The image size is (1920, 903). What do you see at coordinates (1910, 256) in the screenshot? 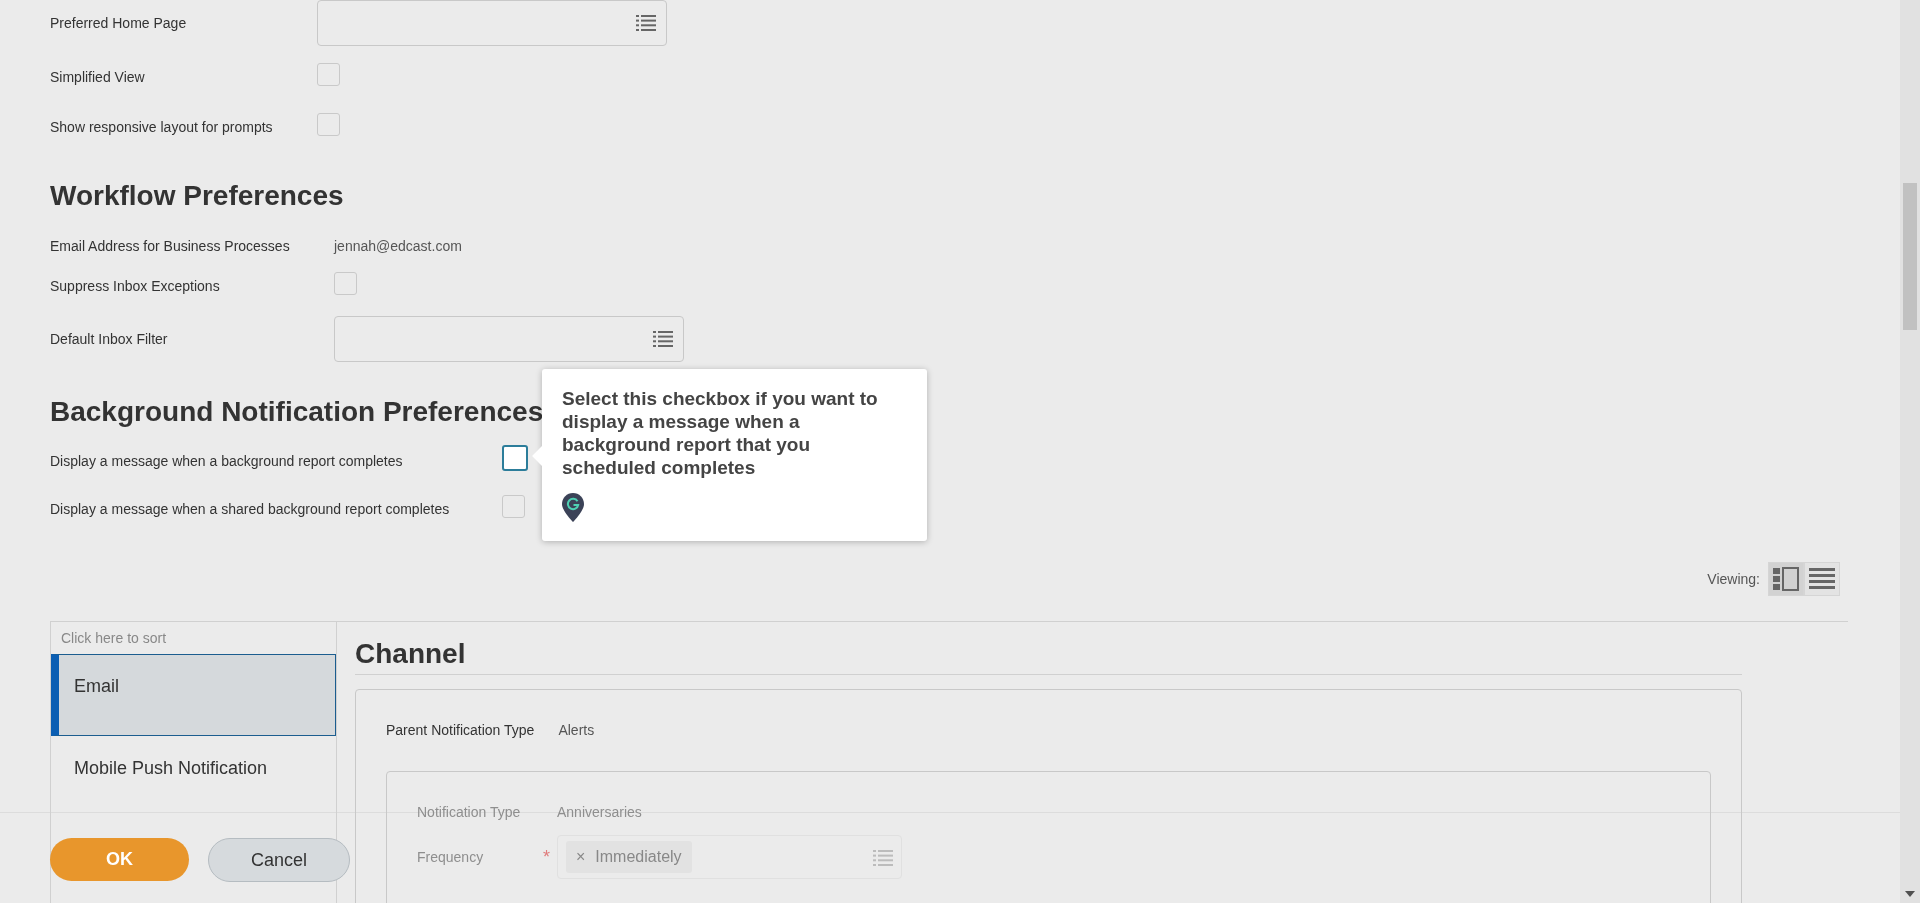
I see `scrollbar-thumb` at bounding box center [1910, 256].